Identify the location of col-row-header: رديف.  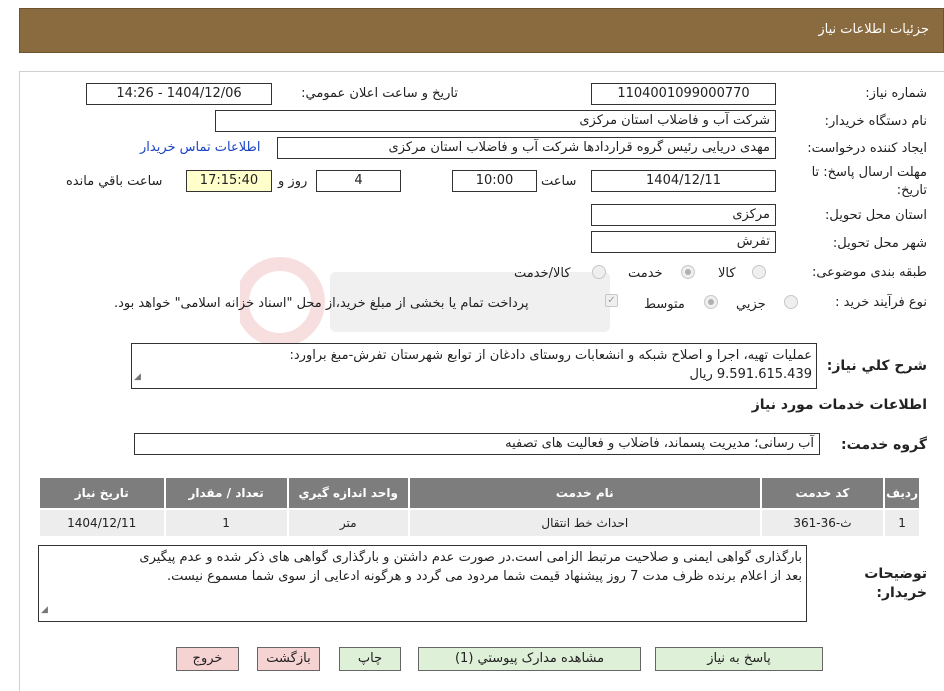
(902, 493).